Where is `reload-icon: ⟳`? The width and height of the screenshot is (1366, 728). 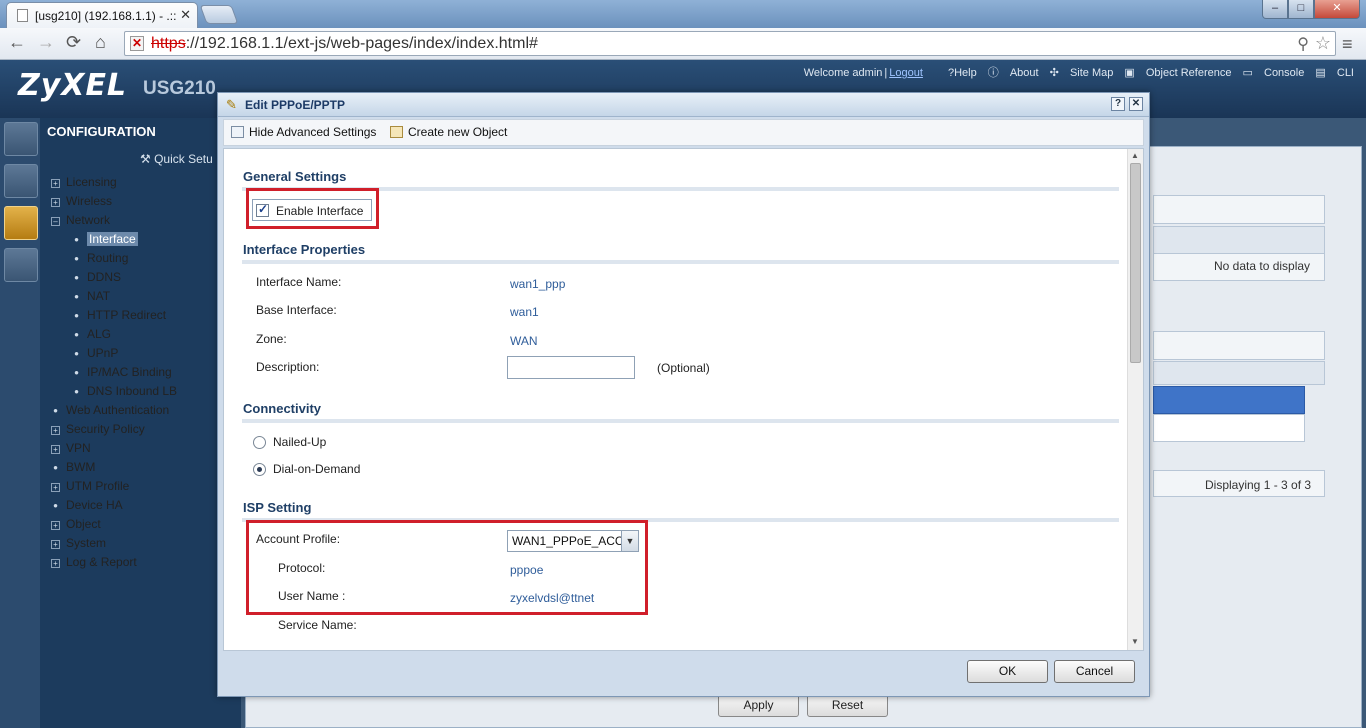
reload-icon: ⟳ is located at coordinates (73, 42).